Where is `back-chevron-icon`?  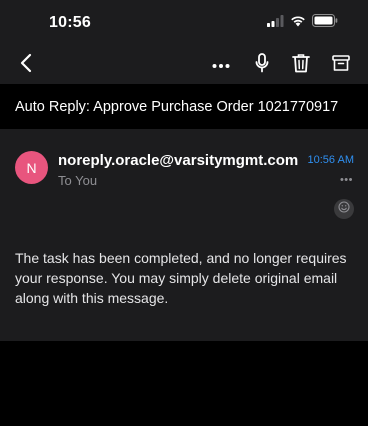 back-chevron-icon is located at coordinates (26, 65).